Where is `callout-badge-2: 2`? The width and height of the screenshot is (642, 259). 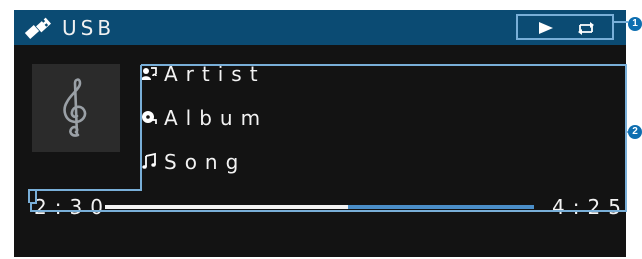
callout-badge-2: 2 is located at coordinates (635, 132).